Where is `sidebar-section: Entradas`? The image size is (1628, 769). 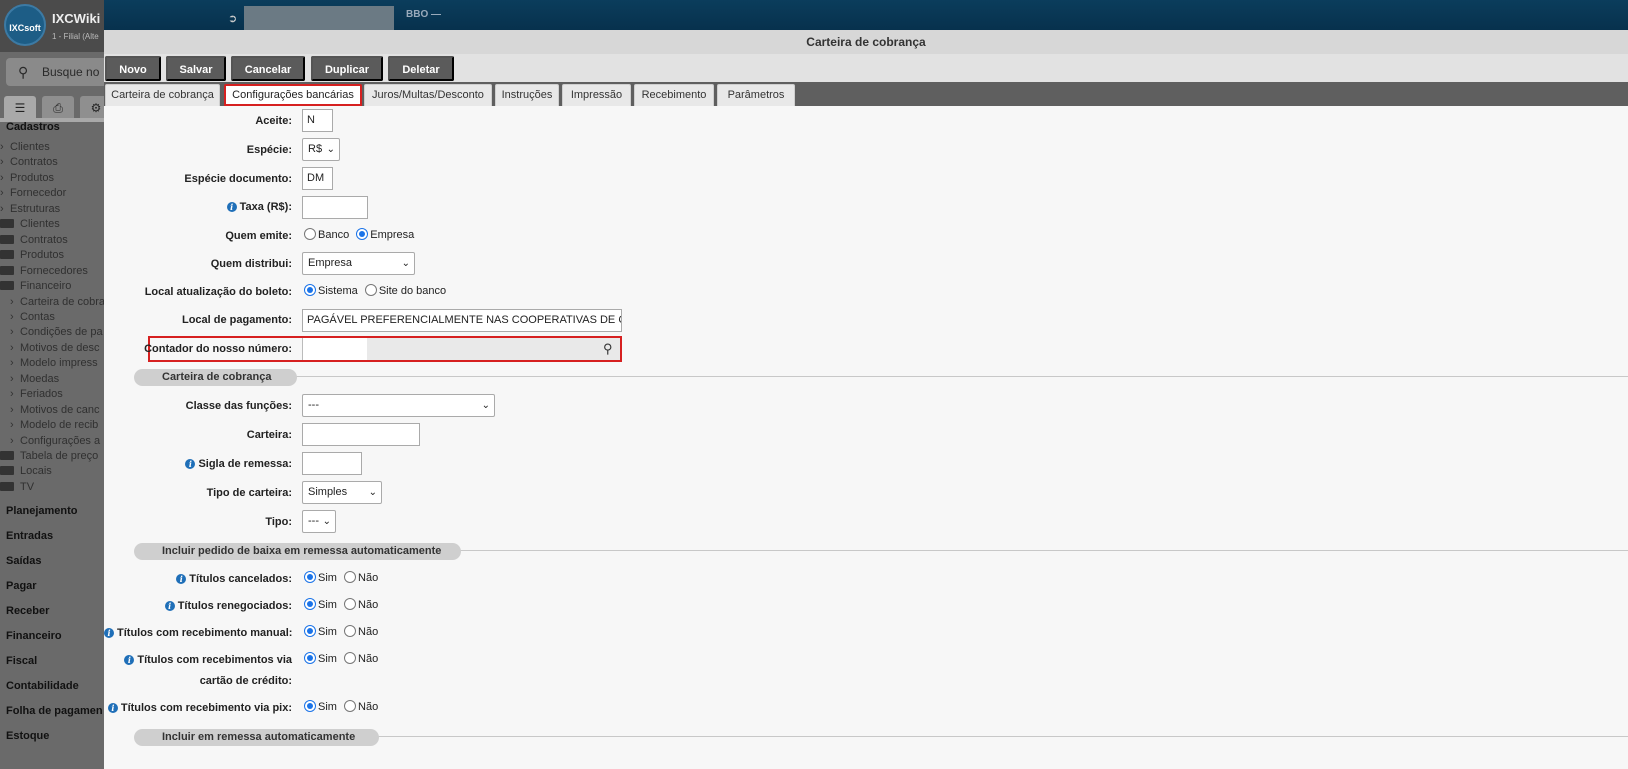 sidebar-section: Entradas is located at coordinates (29, 536).